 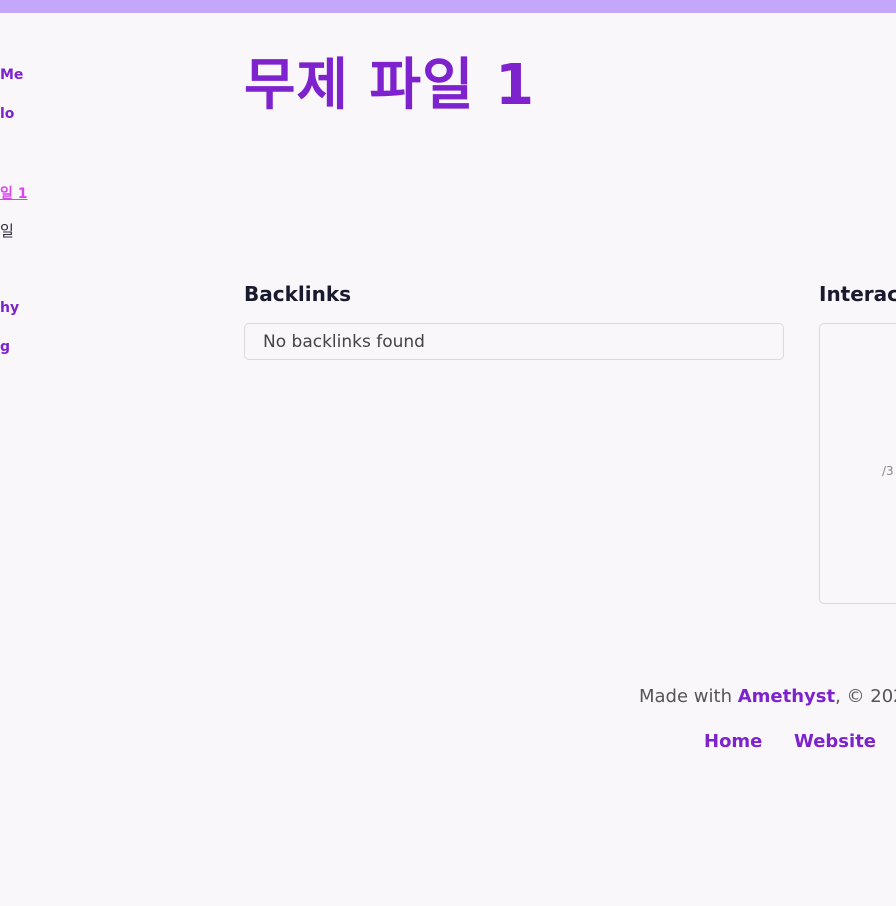 What do you see at coordinates (5, 347) in the screenshot?
I see `sidebar-item-g: g` at bounding box center [5, 347].